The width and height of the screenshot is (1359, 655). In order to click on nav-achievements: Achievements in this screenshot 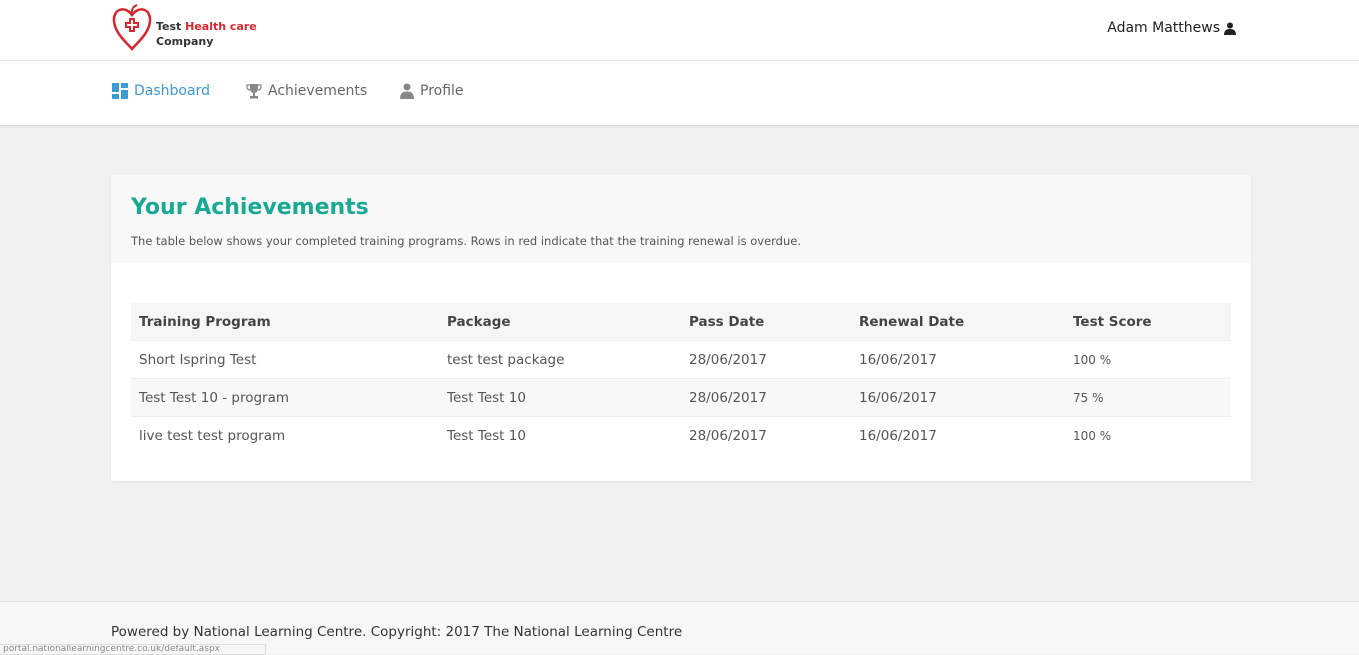, I will do `click(306, 91)`.